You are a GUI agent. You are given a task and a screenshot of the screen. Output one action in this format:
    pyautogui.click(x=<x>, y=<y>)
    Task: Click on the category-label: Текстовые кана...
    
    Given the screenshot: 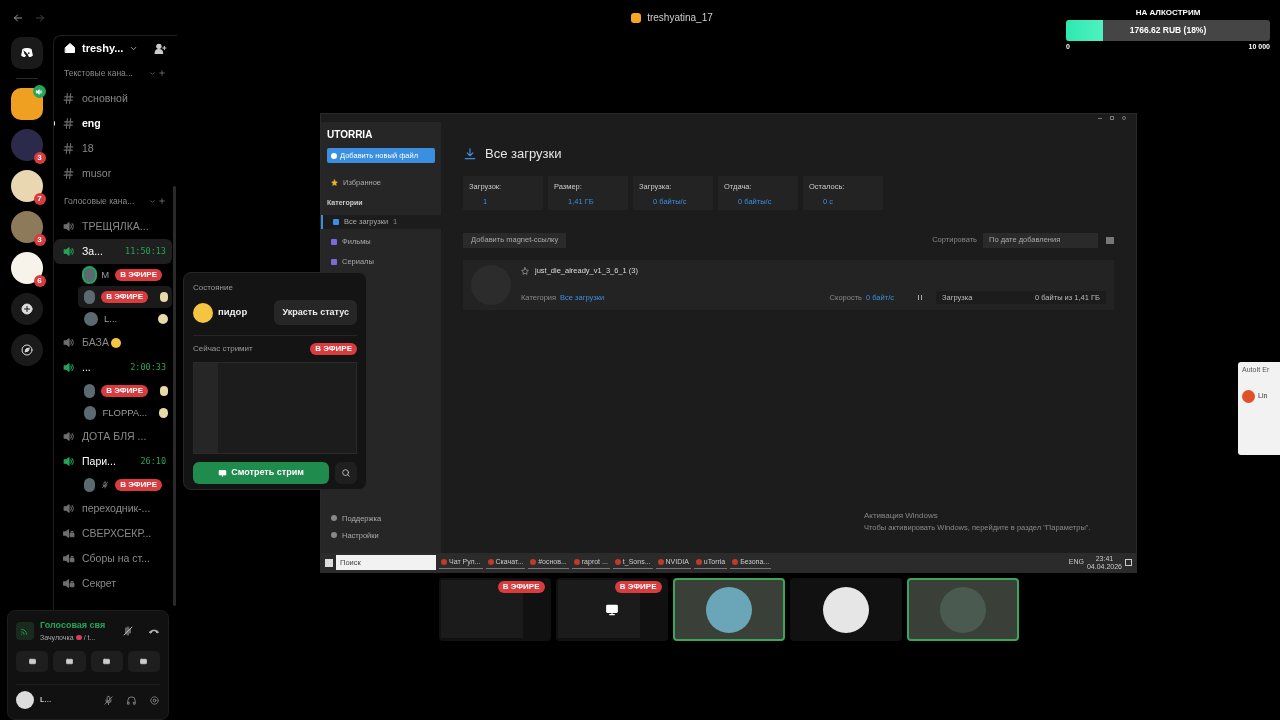 What is the action you would take?
    pyautogui.click(x=98, y=73)
    